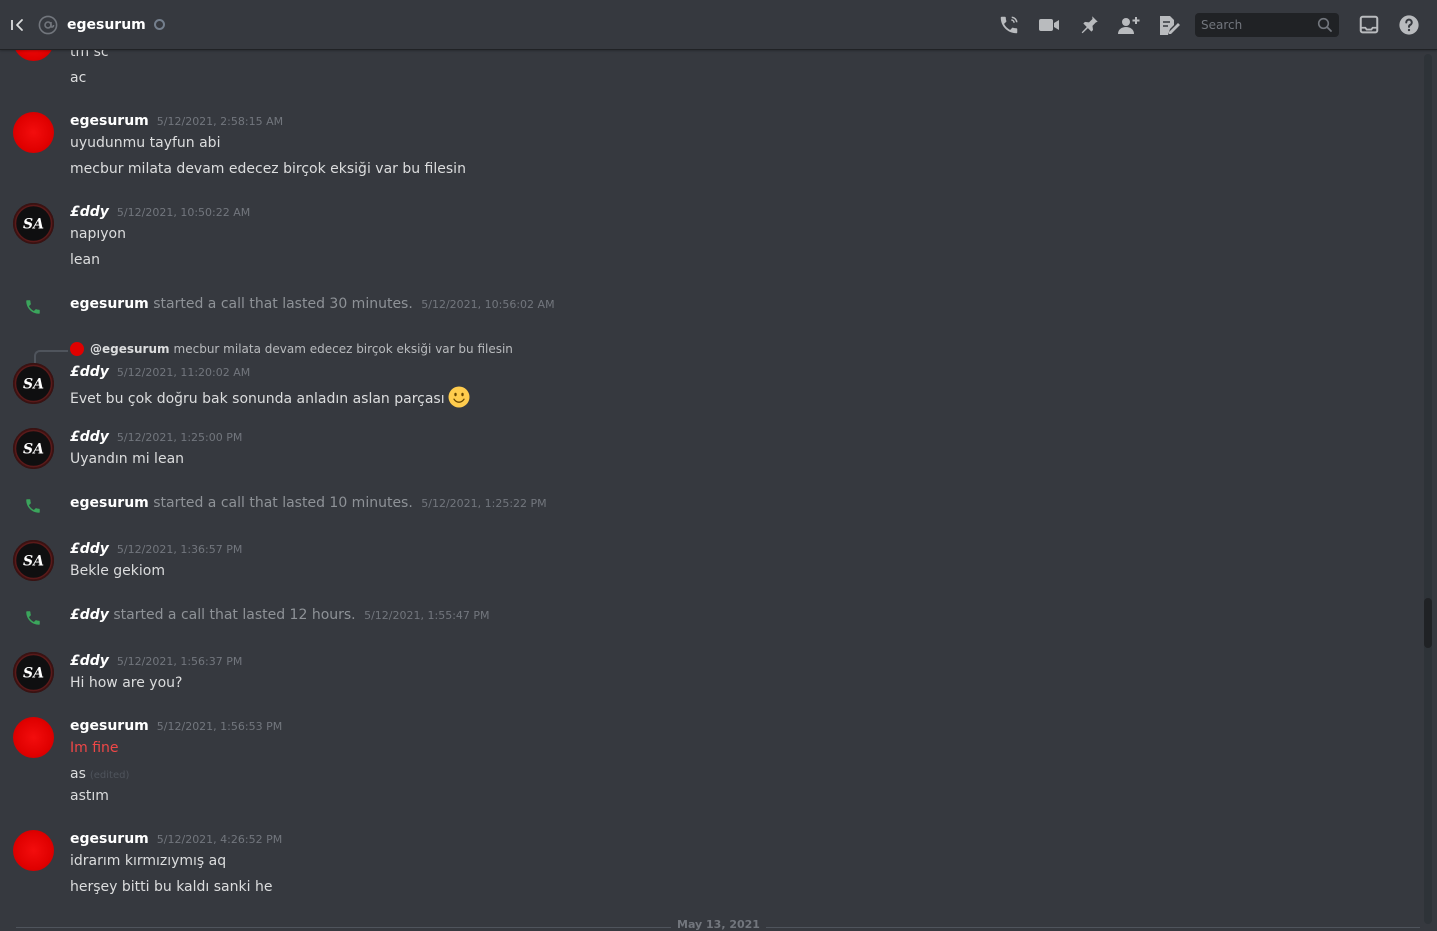  Describe the element at coordinates (1129, 25) in the screenshot. I see `add-friend-icon` at that location.